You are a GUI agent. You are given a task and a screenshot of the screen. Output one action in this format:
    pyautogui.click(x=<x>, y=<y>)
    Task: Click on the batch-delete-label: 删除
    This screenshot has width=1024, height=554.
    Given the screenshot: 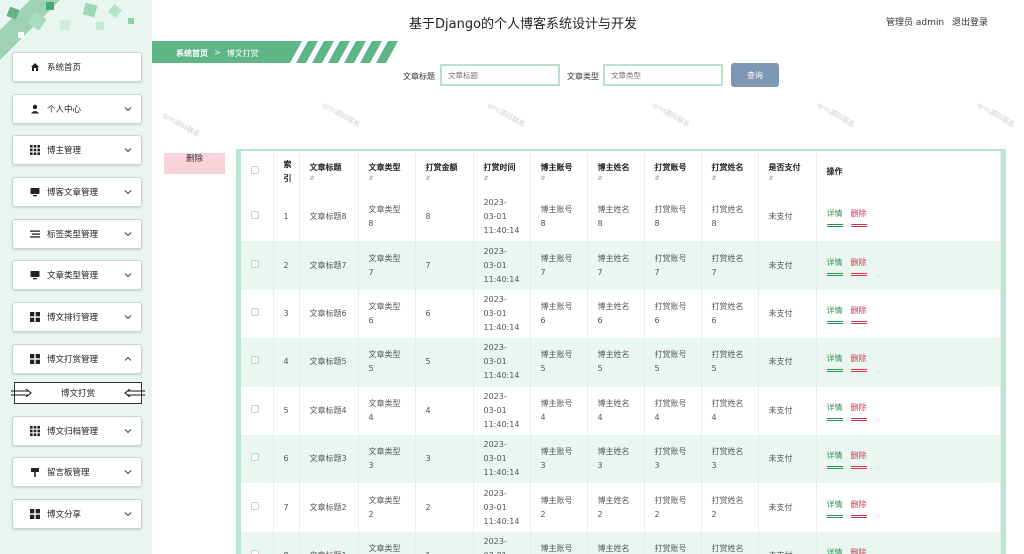 What is the action you would take?
    pyautogui.click(x=194, y=159)
    